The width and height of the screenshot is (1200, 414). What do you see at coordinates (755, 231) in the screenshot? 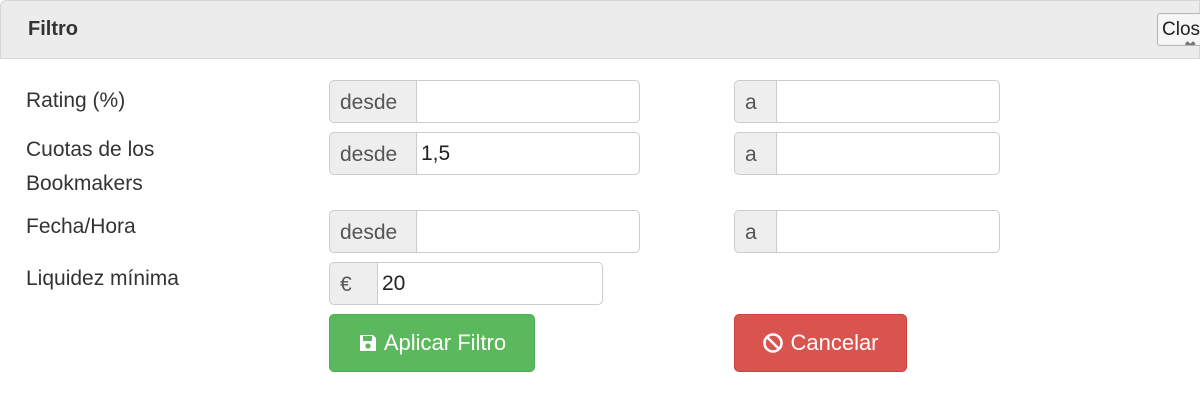
I see `datetime-to-addon: a` at bounding box center [755, 231].